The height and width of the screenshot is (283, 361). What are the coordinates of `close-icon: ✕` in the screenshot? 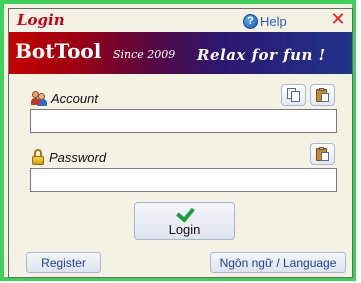 It's located at (338, 20).